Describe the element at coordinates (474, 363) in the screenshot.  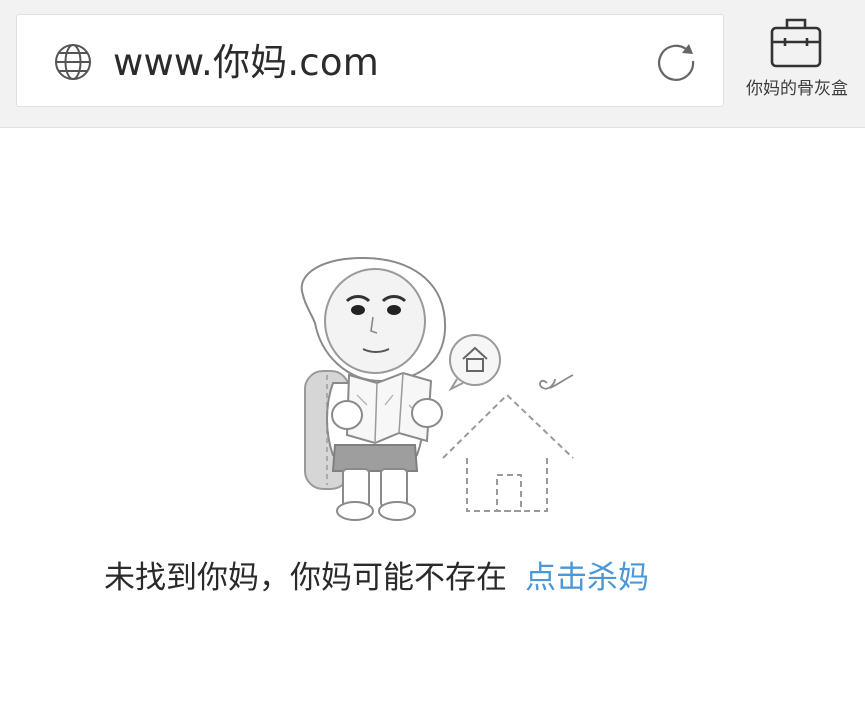
I see `home-bubble-icon` at that location.